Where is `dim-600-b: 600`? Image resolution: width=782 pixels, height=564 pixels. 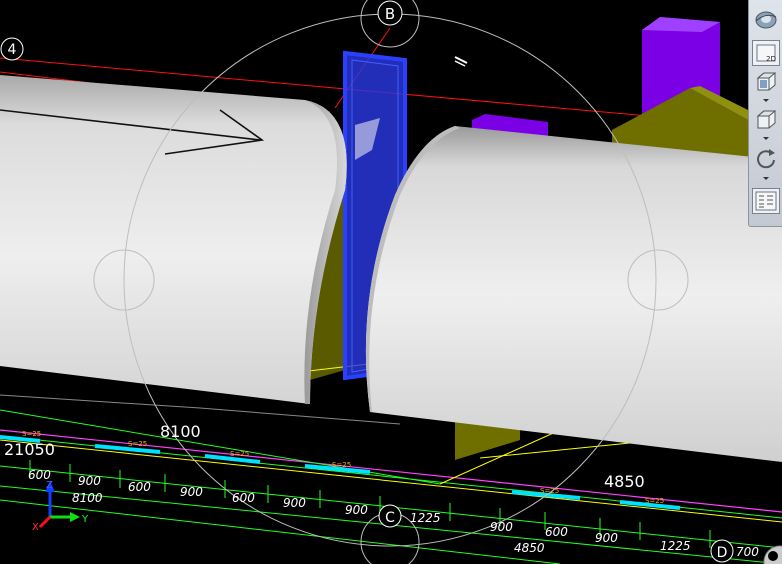
dim-600-b: 600 is located at coordinates (139, 487).